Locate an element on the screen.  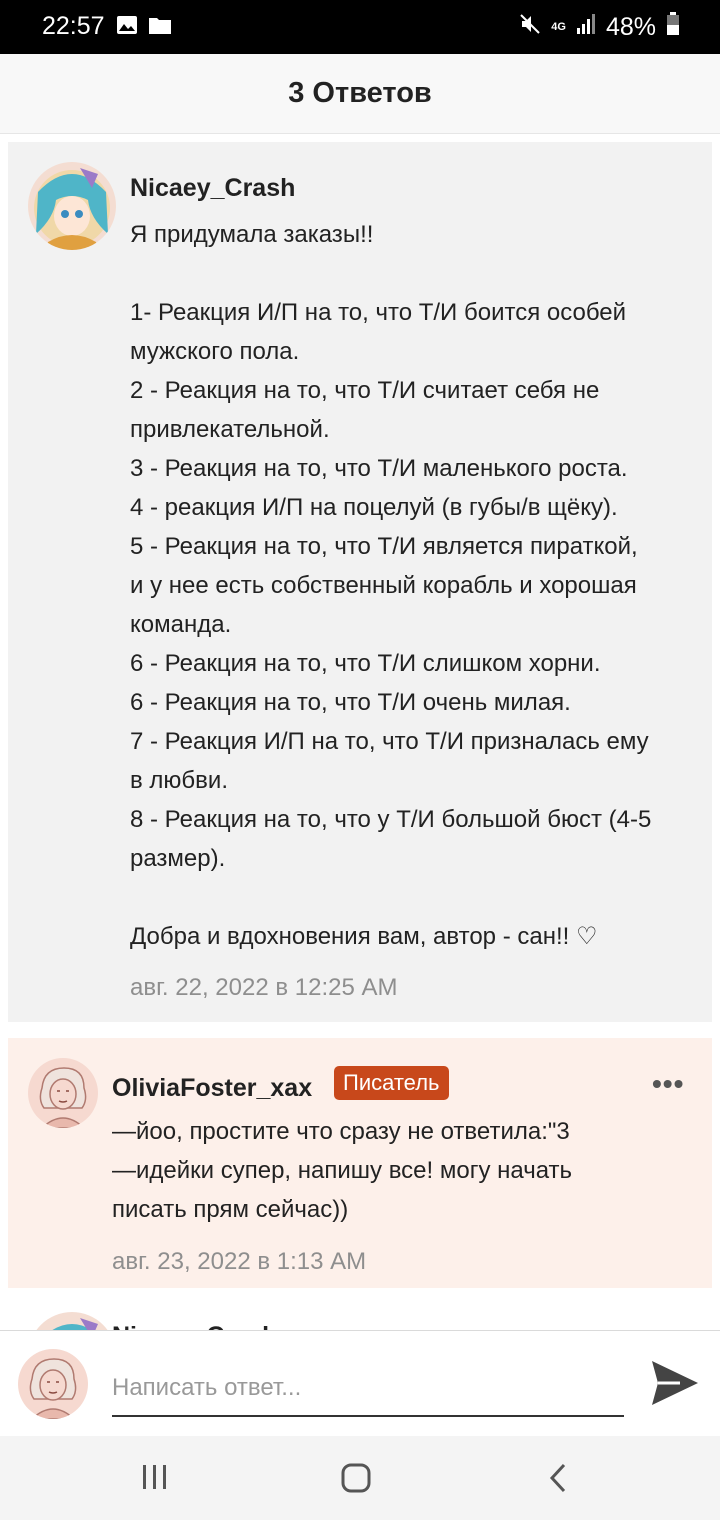
signal-icon is located at coordinates (586, 27).